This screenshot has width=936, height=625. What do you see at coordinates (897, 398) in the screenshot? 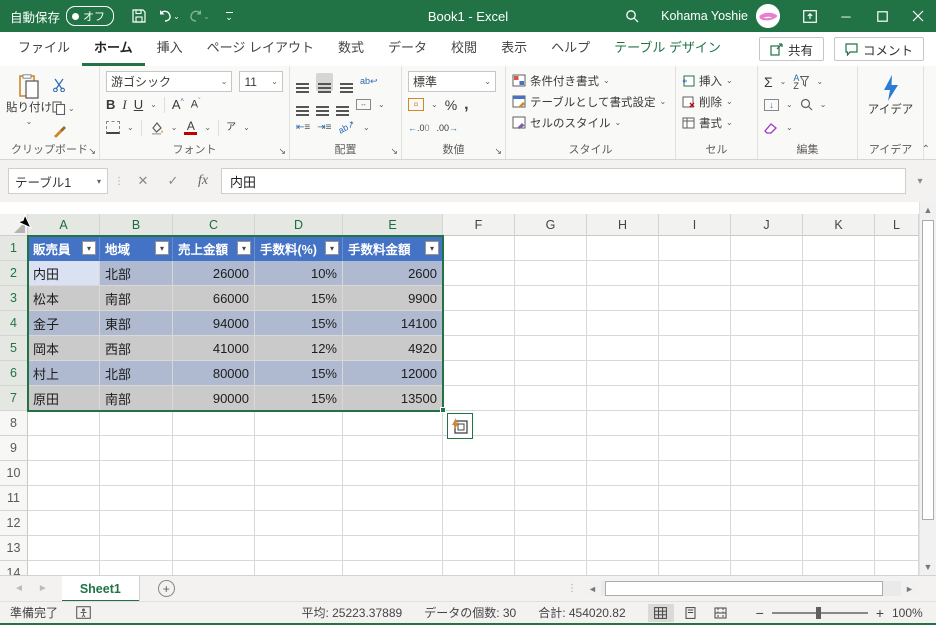
I see `cell-L7` at bounding box center [897, 398].